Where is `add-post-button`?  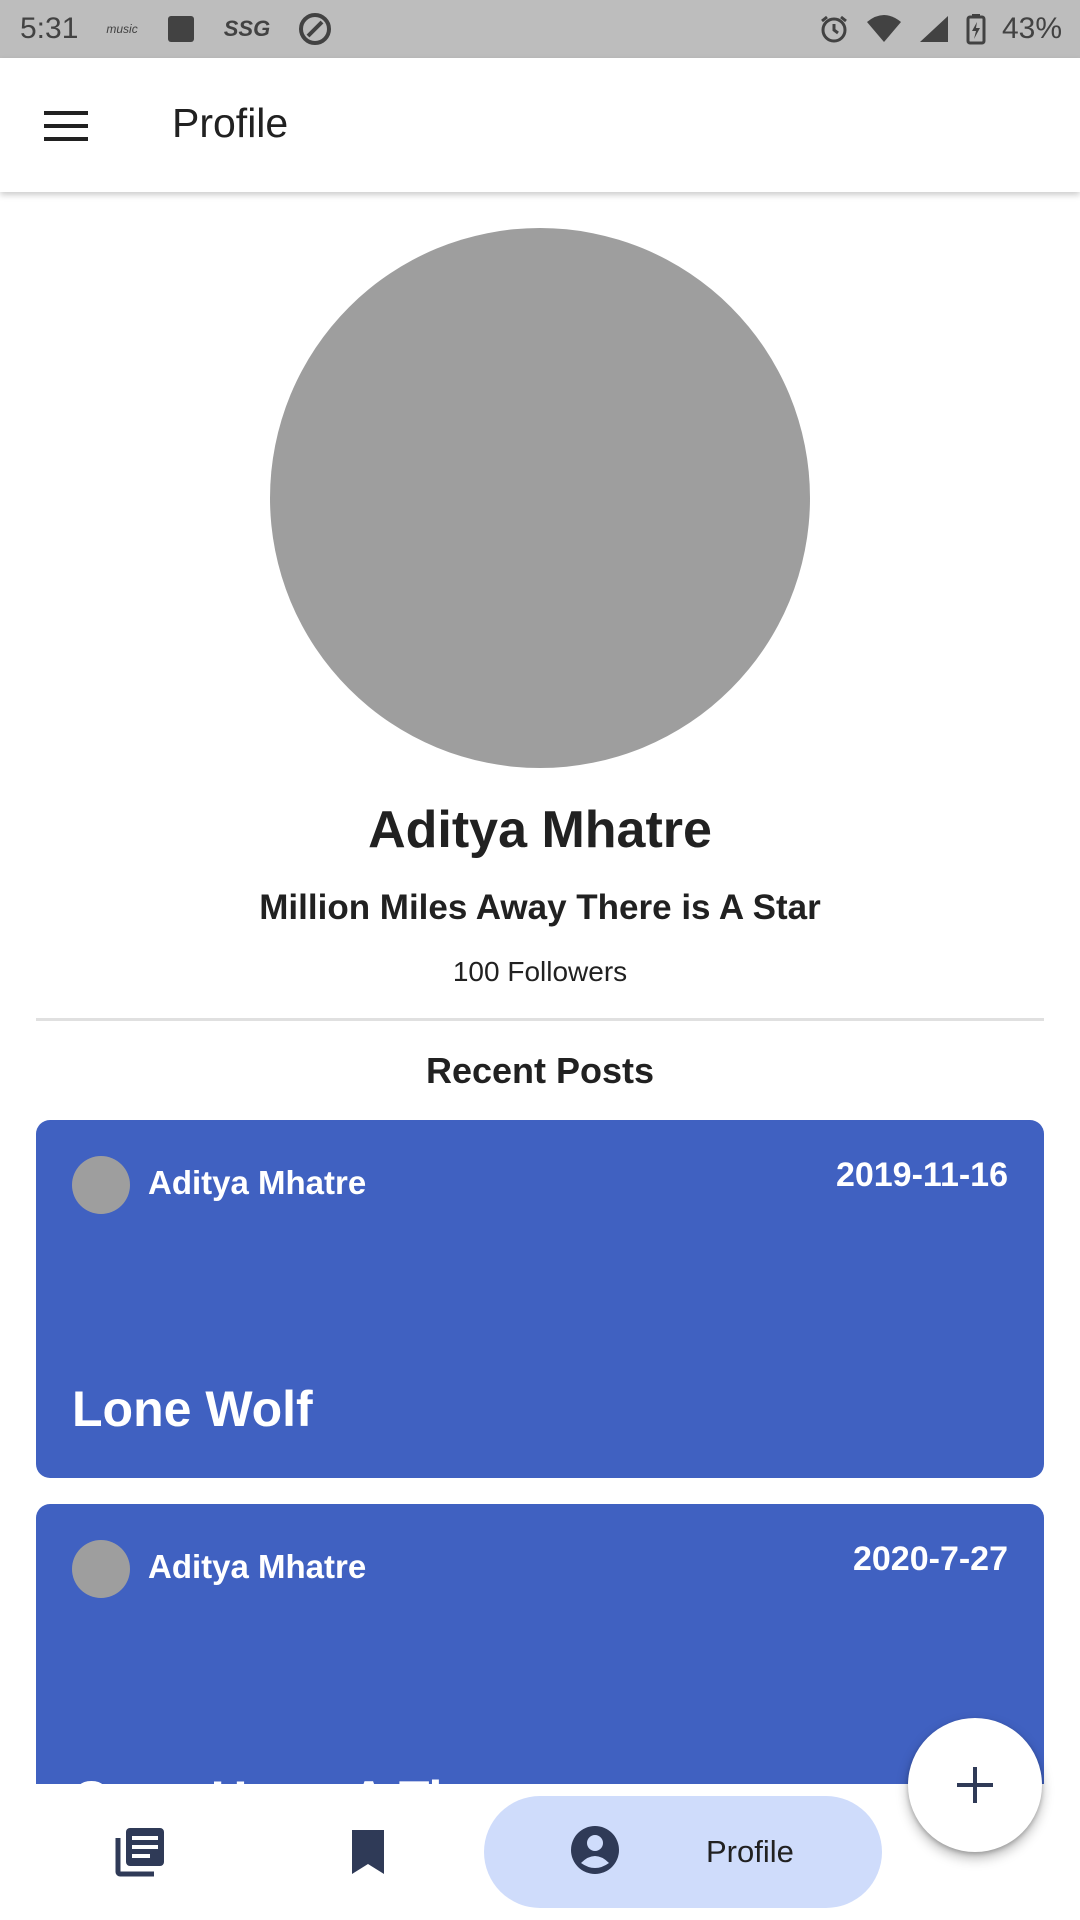 add-post-button is located at coordinates (975, 1785).